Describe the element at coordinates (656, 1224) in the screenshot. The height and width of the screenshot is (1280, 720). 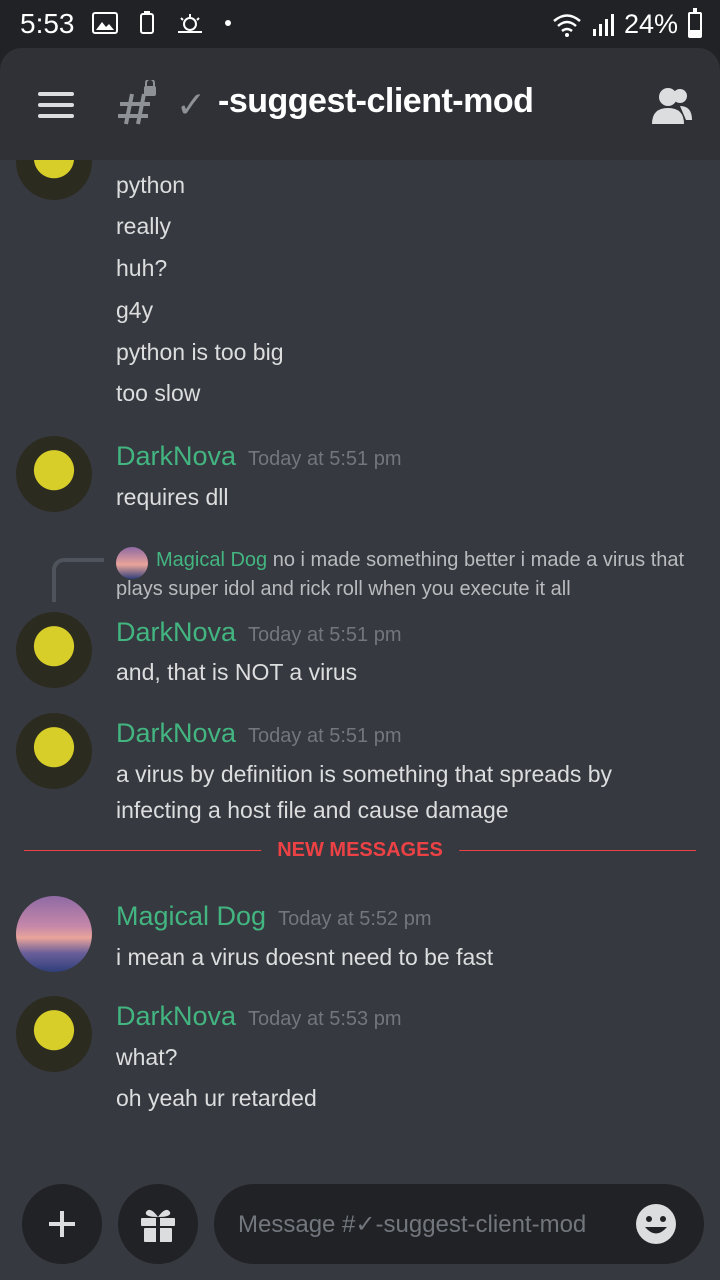
I see `emoji-icon` at that location.